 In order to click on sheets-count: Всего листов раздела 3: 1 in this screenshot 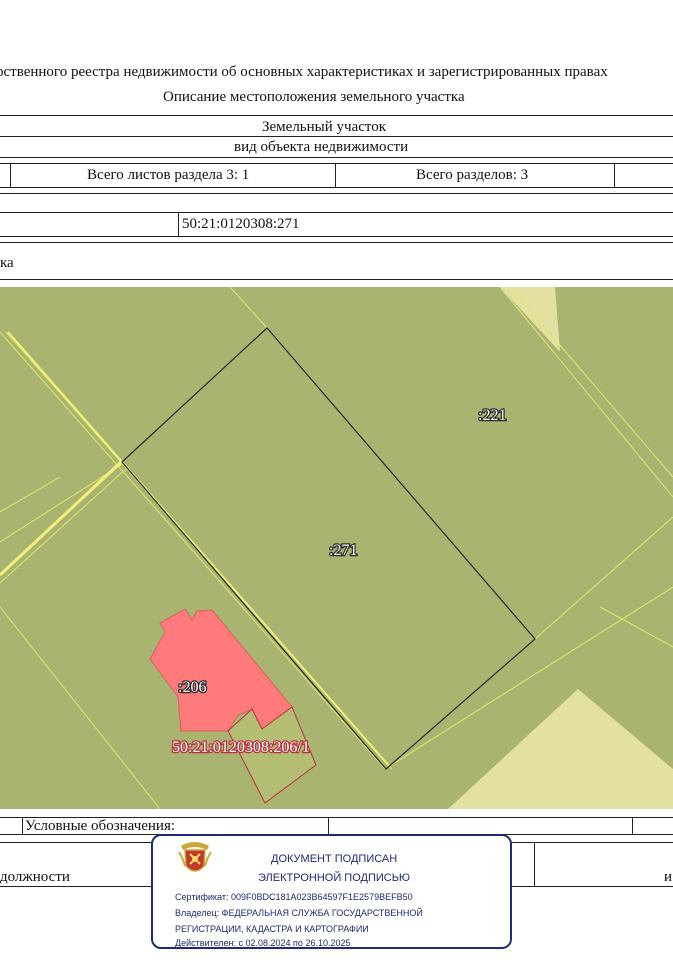, I will do `click(168, 175)`.